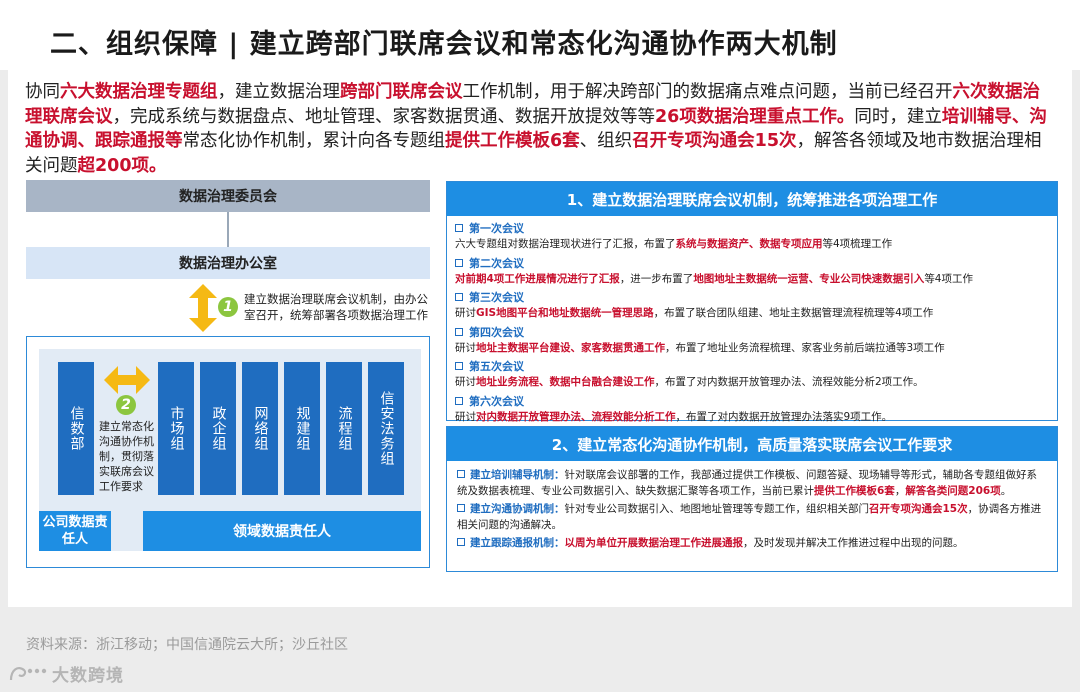  I want to click on meeting-highlight: 地址主数据平台建设、家客数据贯通工作, so click(570, 347).